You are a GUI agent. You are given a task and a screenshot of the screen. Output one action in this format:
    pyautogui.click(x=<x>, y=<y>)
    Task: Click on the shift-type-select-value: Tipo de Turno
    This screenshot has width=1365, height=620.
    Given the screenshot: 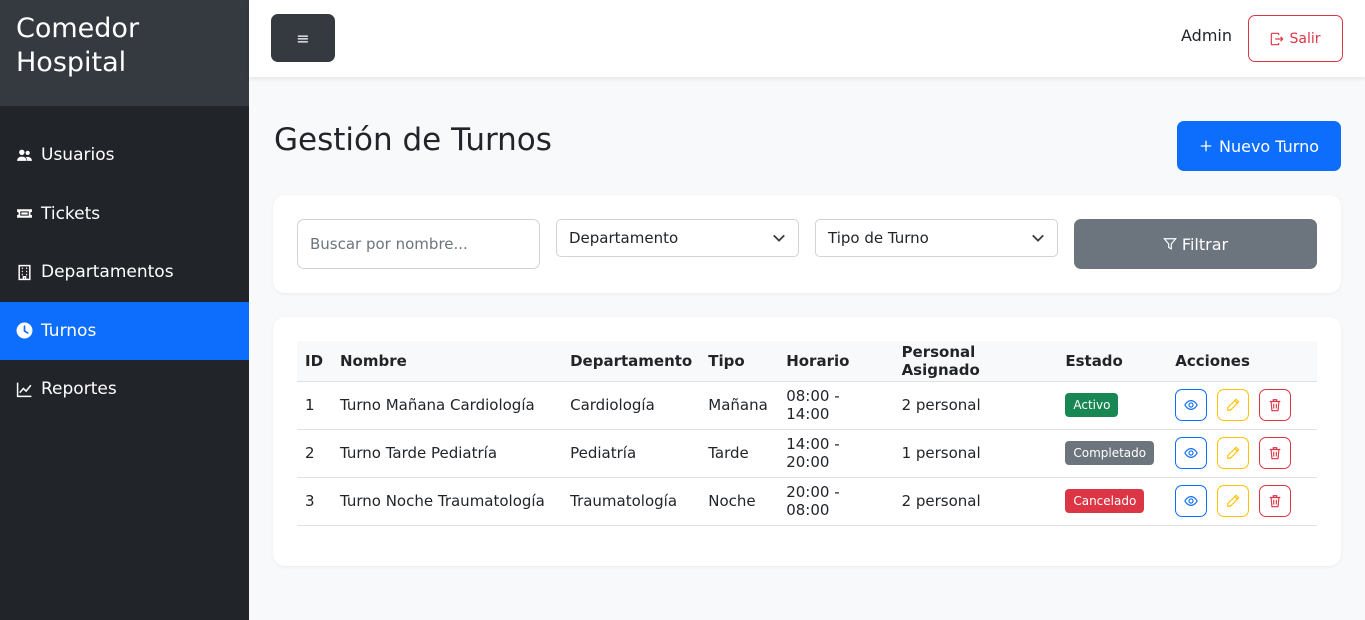 What is the action you would take?
    pyautogui.click(x=878, y=238)
    